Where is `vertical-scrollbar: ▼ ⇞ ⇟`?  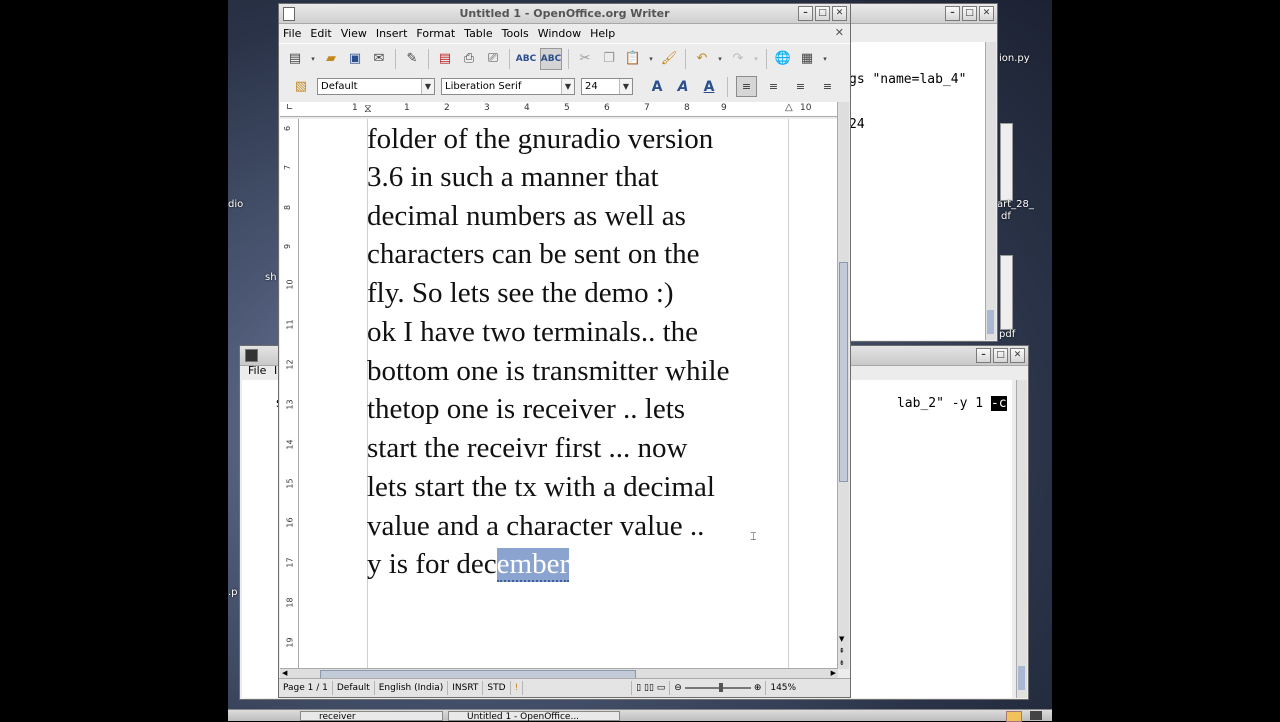 vertical-scrollbar: ▼ ⇞ ⇟ is located at coordinates (843, 385).